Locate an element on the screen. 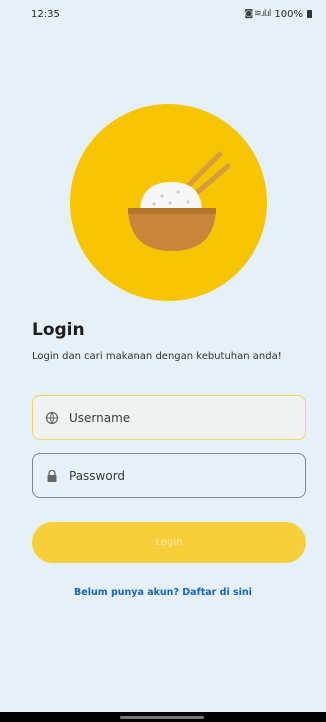 The height and width of the screenshot is (722, 326). username-field is located at coordinates (169, 417).